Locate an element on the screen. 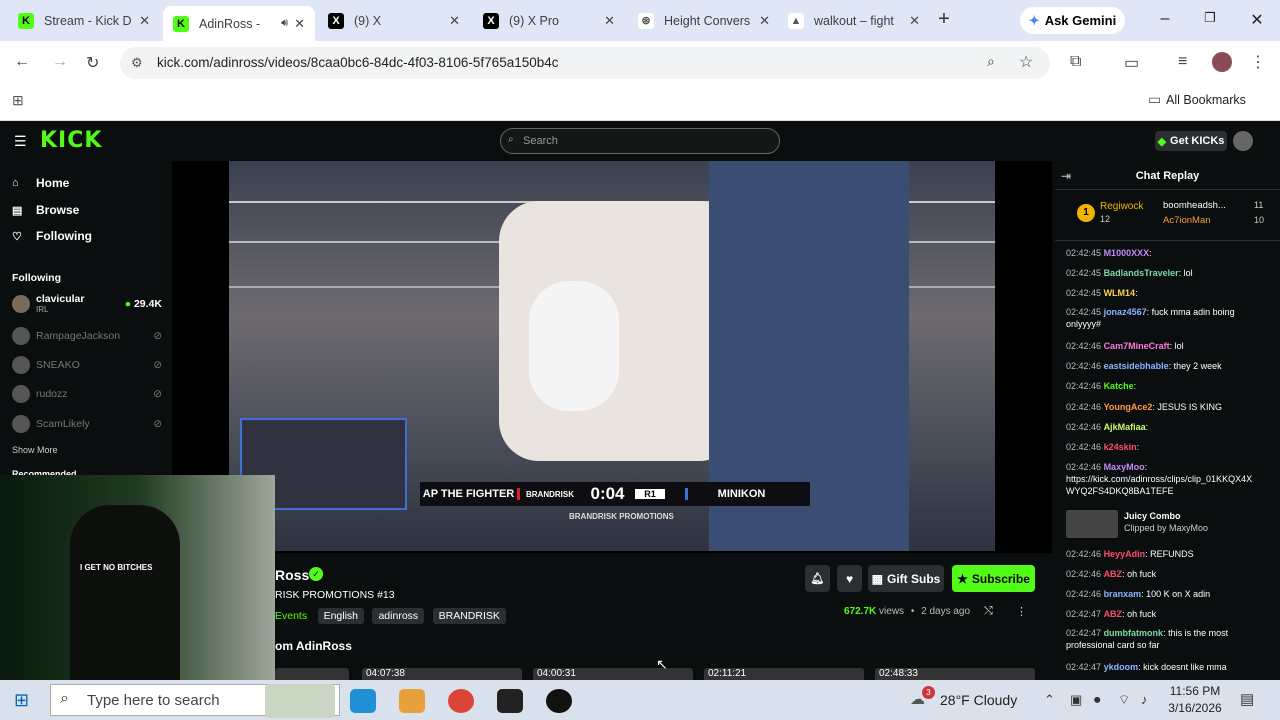  clip-thumbnail is located at coordinates (1092, 524).